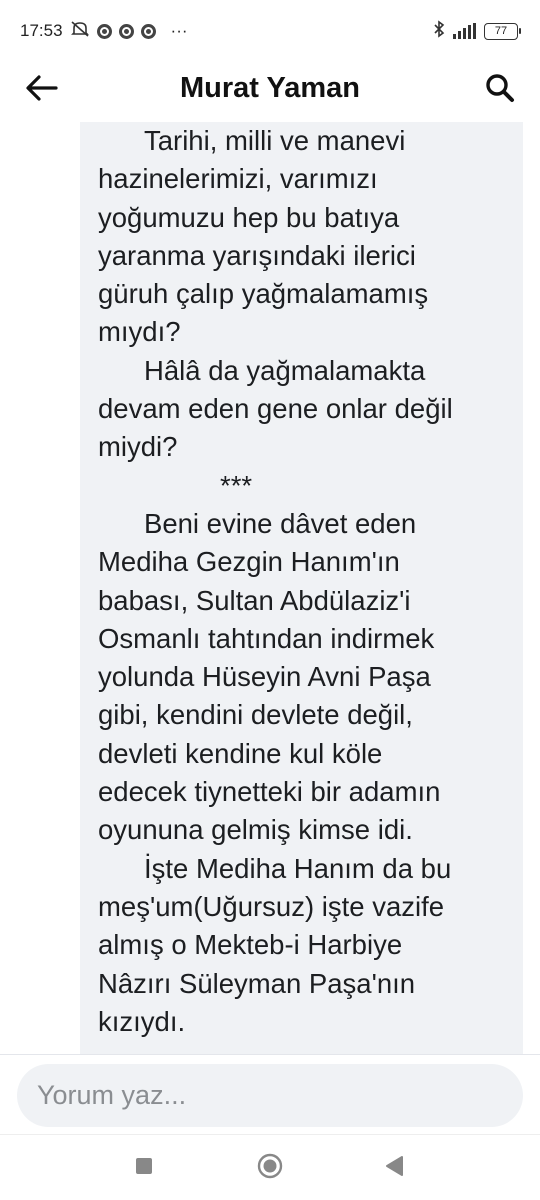  I want to click on post-line: mıydı?, so click(139, 332).